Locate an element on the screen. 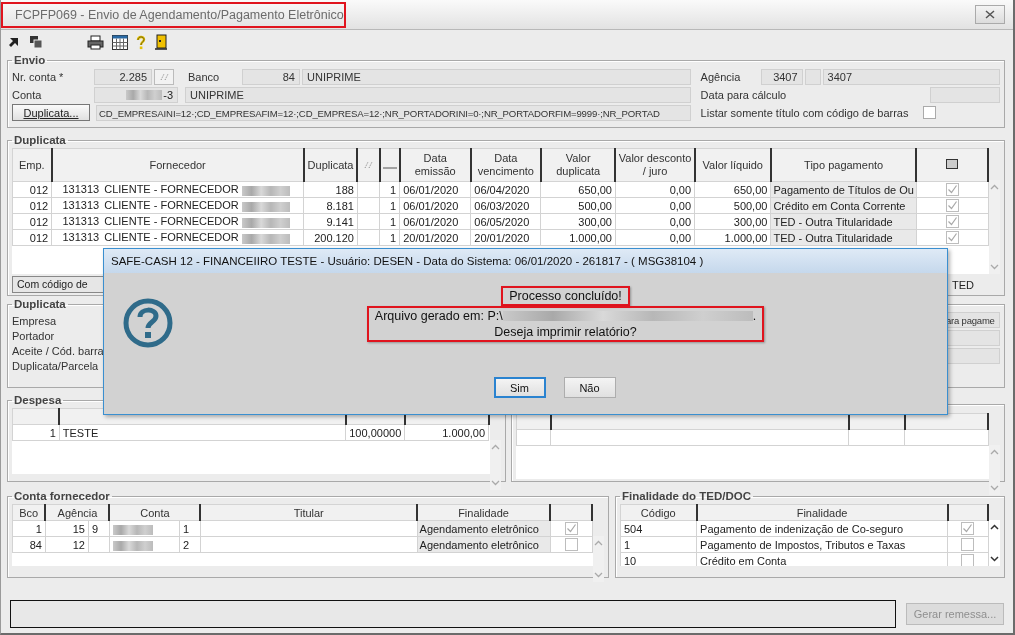 The height and width of the screenshot is (635, 1015). dialog-title: SAFE-CASH 12 - FINANCEIIRO TESTE - Usuário: DESEN - Data do Sistema: 06/01/2020 - 261817 - ( MSG38104 ) is located at coordinates (525, 261).